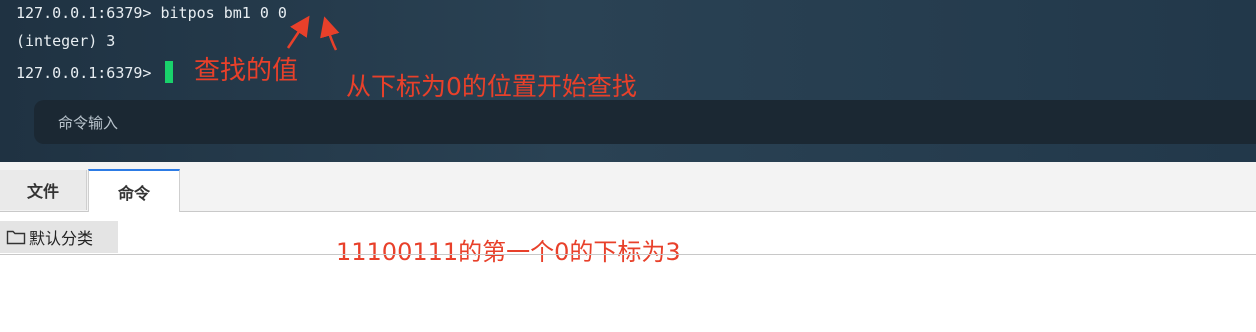 The image size is (1256, 332). I want to click on category-label: 默认分类, so click(61, 238).